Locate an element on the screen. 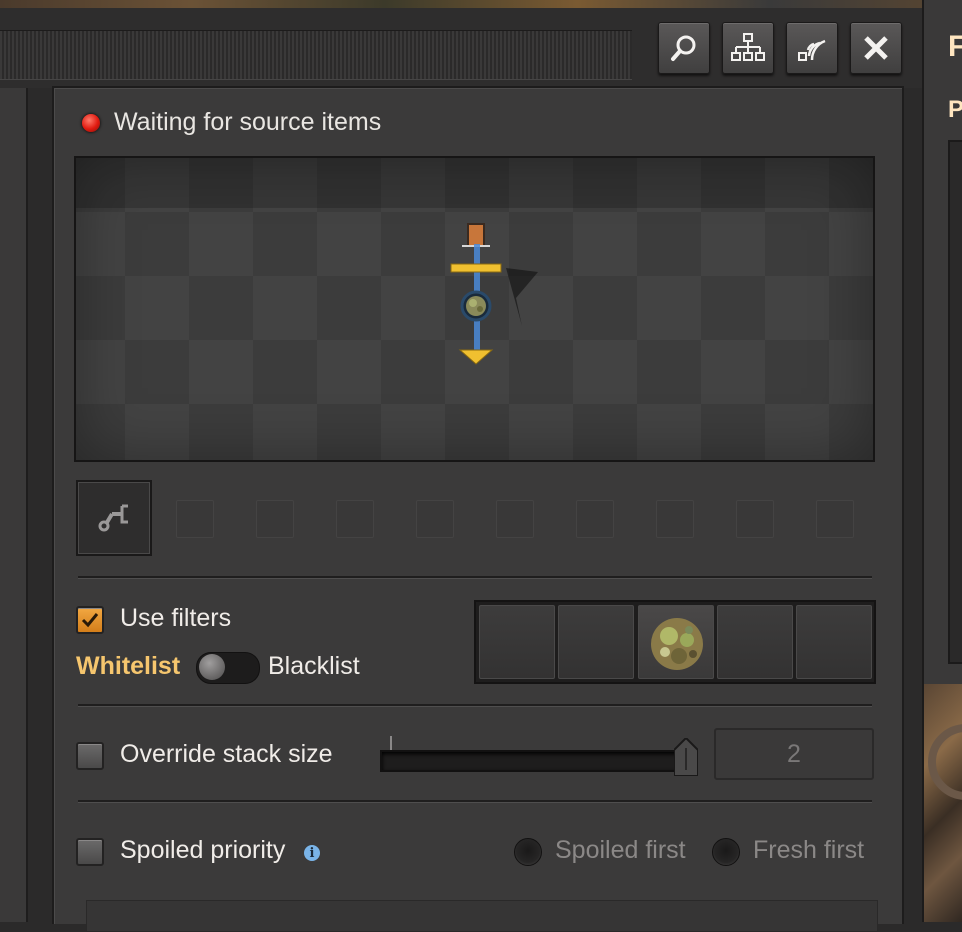 This screenshot has width=962, height=932. info-icon: i is located at coordinates (312, 853).